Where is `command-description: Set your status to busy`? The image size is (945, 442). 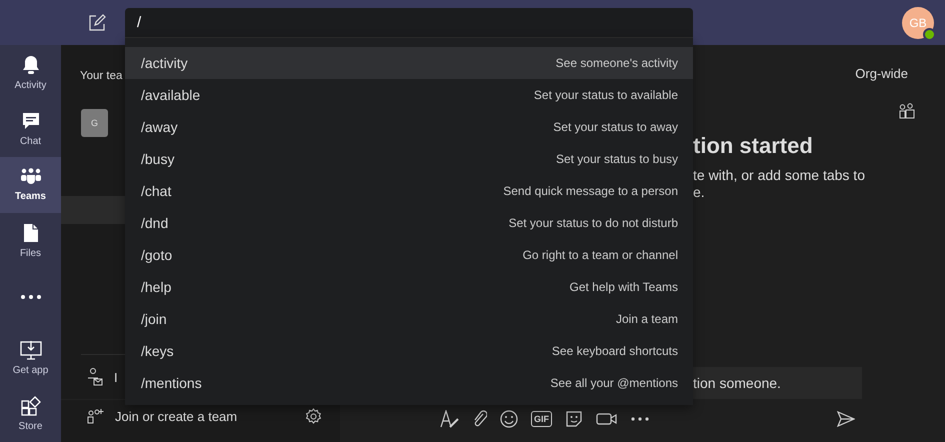 command-description: Set your status to busy is located at coordinates (617, 159).